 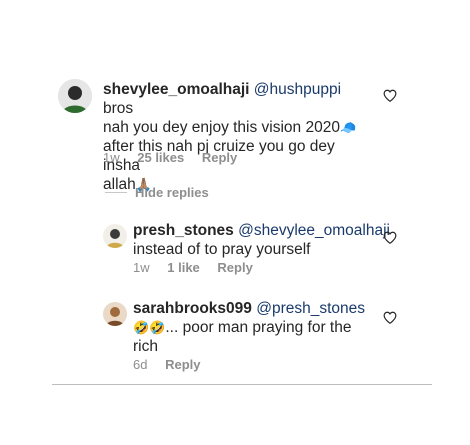 I want to click on comment-meta: 6d Reply, so click(x=174, y=364).